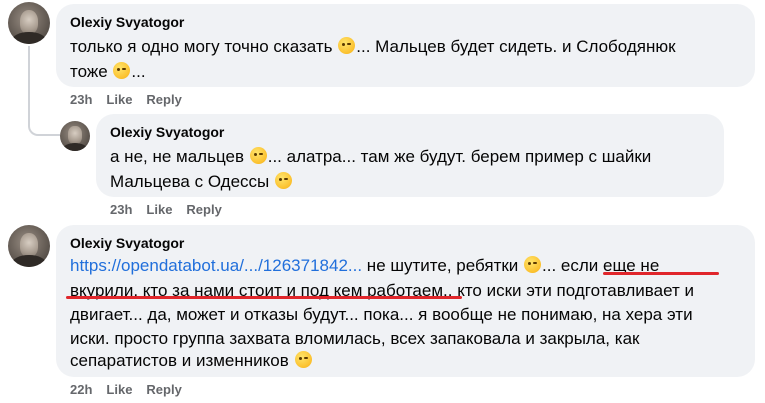 The width and height of the screenshot is (765, 403). Describe the element at coordinates (44, 91) in the screenshot. I see `thread-connector` at that location.